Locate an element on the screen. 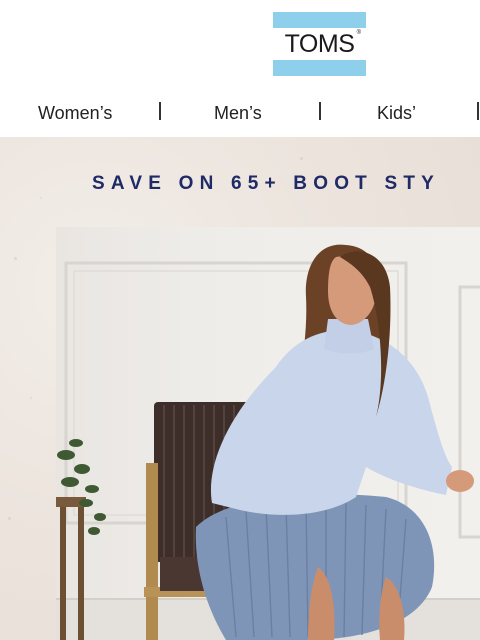 Image resolution: width=480 pixels, height=640 pixels. hero-headline: SAVE ON 65+ BOOT STY is located at coordinates (266, 184).